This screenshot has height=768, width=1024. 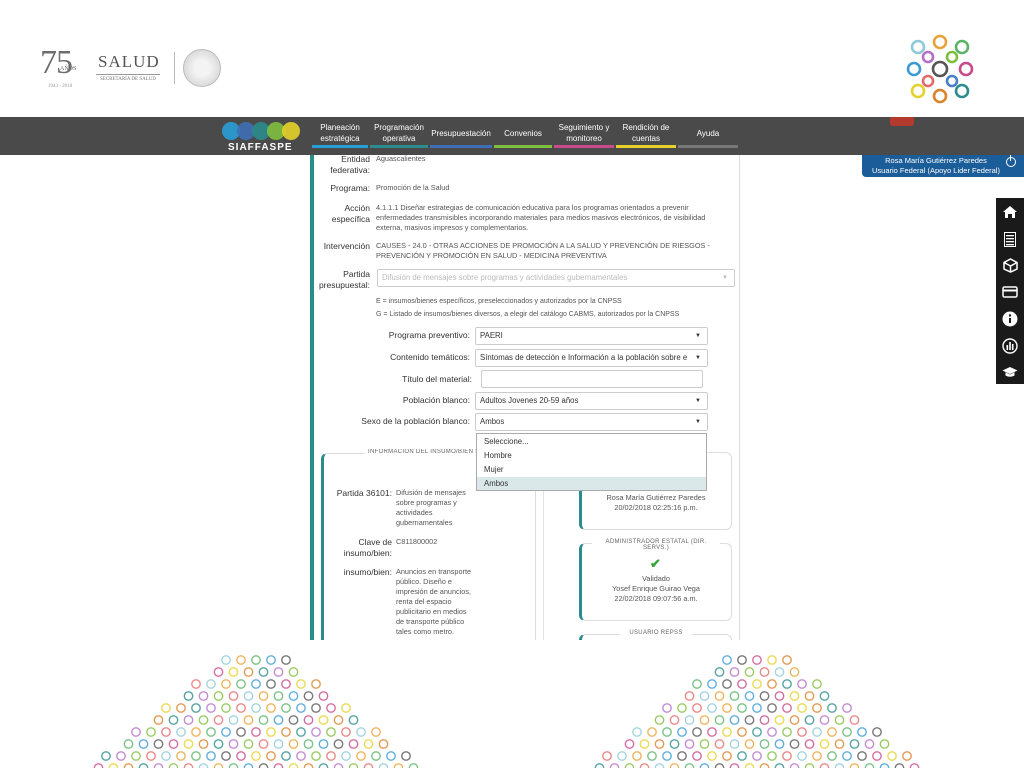 What do you see at coordinates (523, 133) in the screenshot?
I see `nav-convenios-label: Convenios` at bounding box center [523, 133].